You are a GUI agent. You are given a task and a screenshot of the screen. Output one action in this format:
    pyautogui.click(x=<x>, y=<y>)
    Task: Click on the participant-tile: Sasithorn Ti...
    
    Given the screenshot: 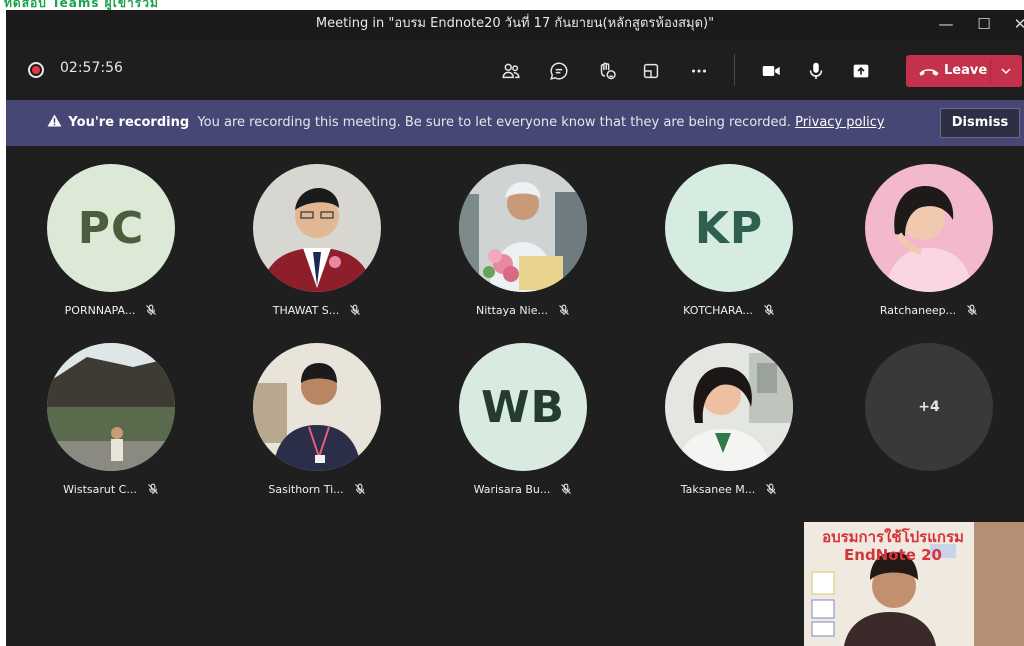 What is the action you would take?
    pyautogui.click(x=317, y=428)
    